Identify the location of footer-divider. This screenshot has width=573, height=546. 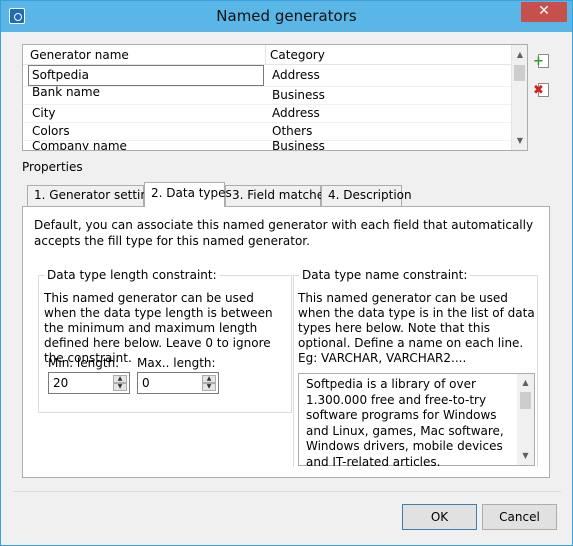
(287, 491).